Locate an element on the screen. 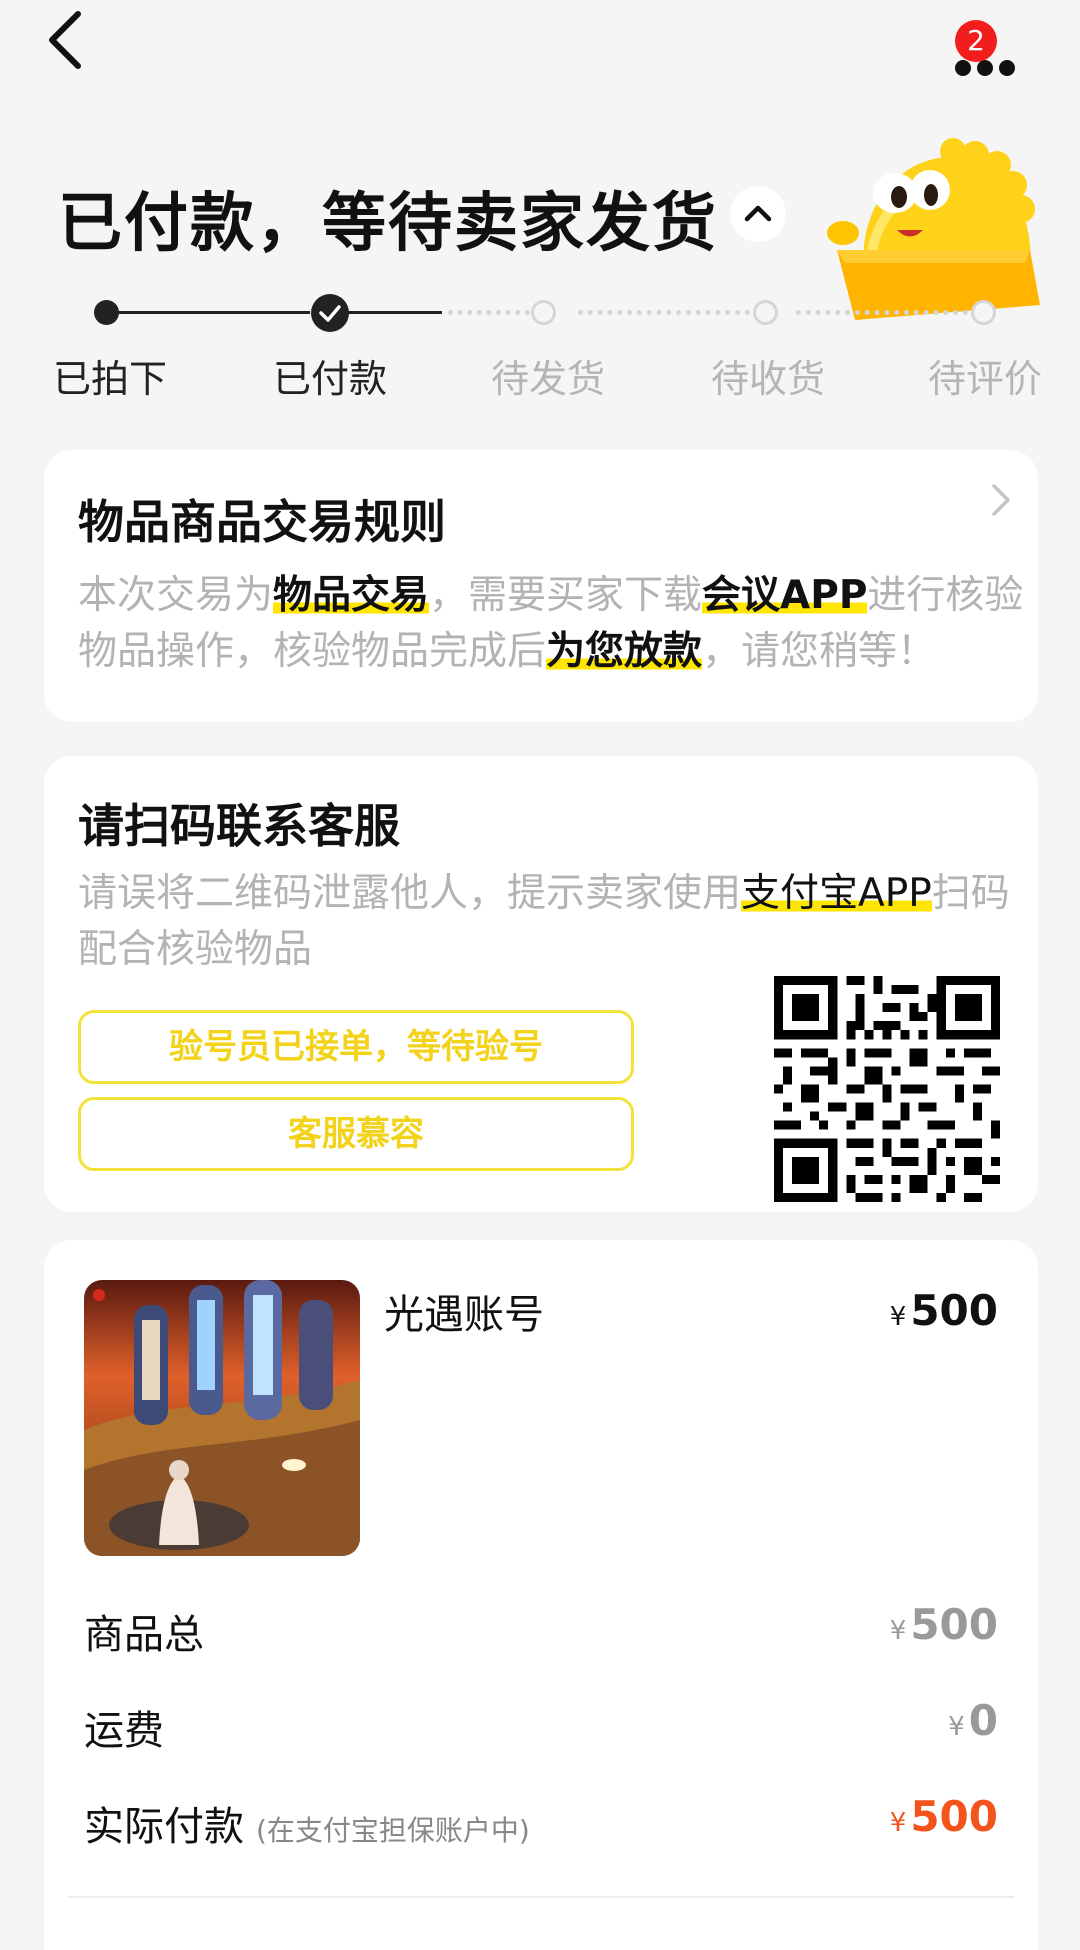 This screenshot has height=1950, width=1080. notification-badge: 2 is located at coordinates (976, 41).